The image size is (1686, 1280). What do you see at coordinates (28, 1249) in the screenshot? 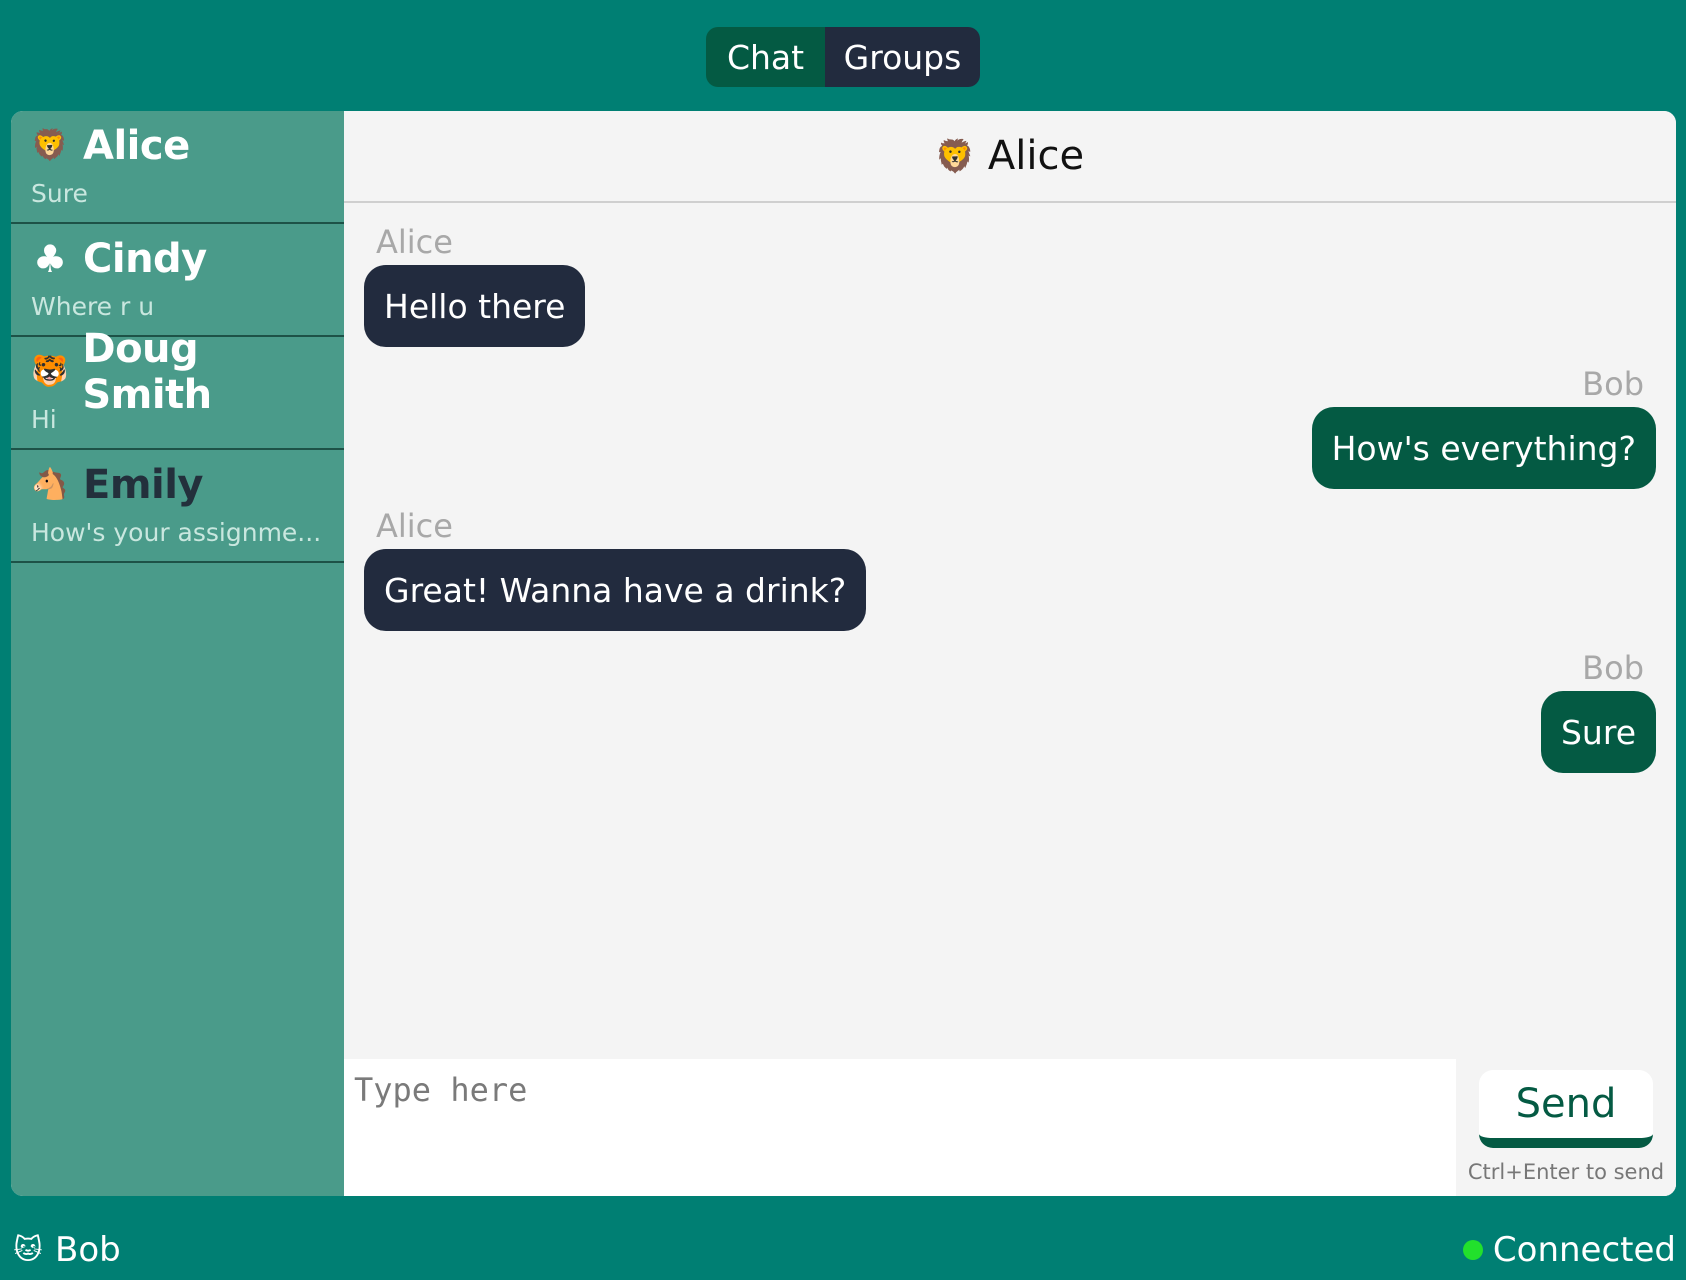
I see `cat-icon: 🐱` at bounding box center [28, 1249].